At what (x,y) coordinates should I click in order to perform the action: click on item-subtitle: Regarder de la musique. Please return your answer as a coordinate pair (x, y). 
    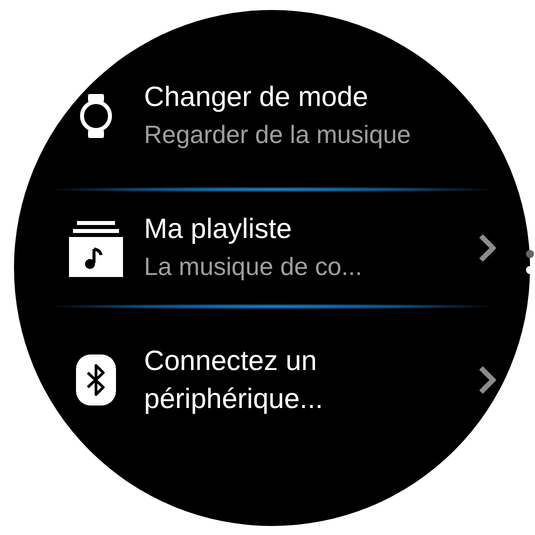
    Looking at the image, I should click on (278, 135).